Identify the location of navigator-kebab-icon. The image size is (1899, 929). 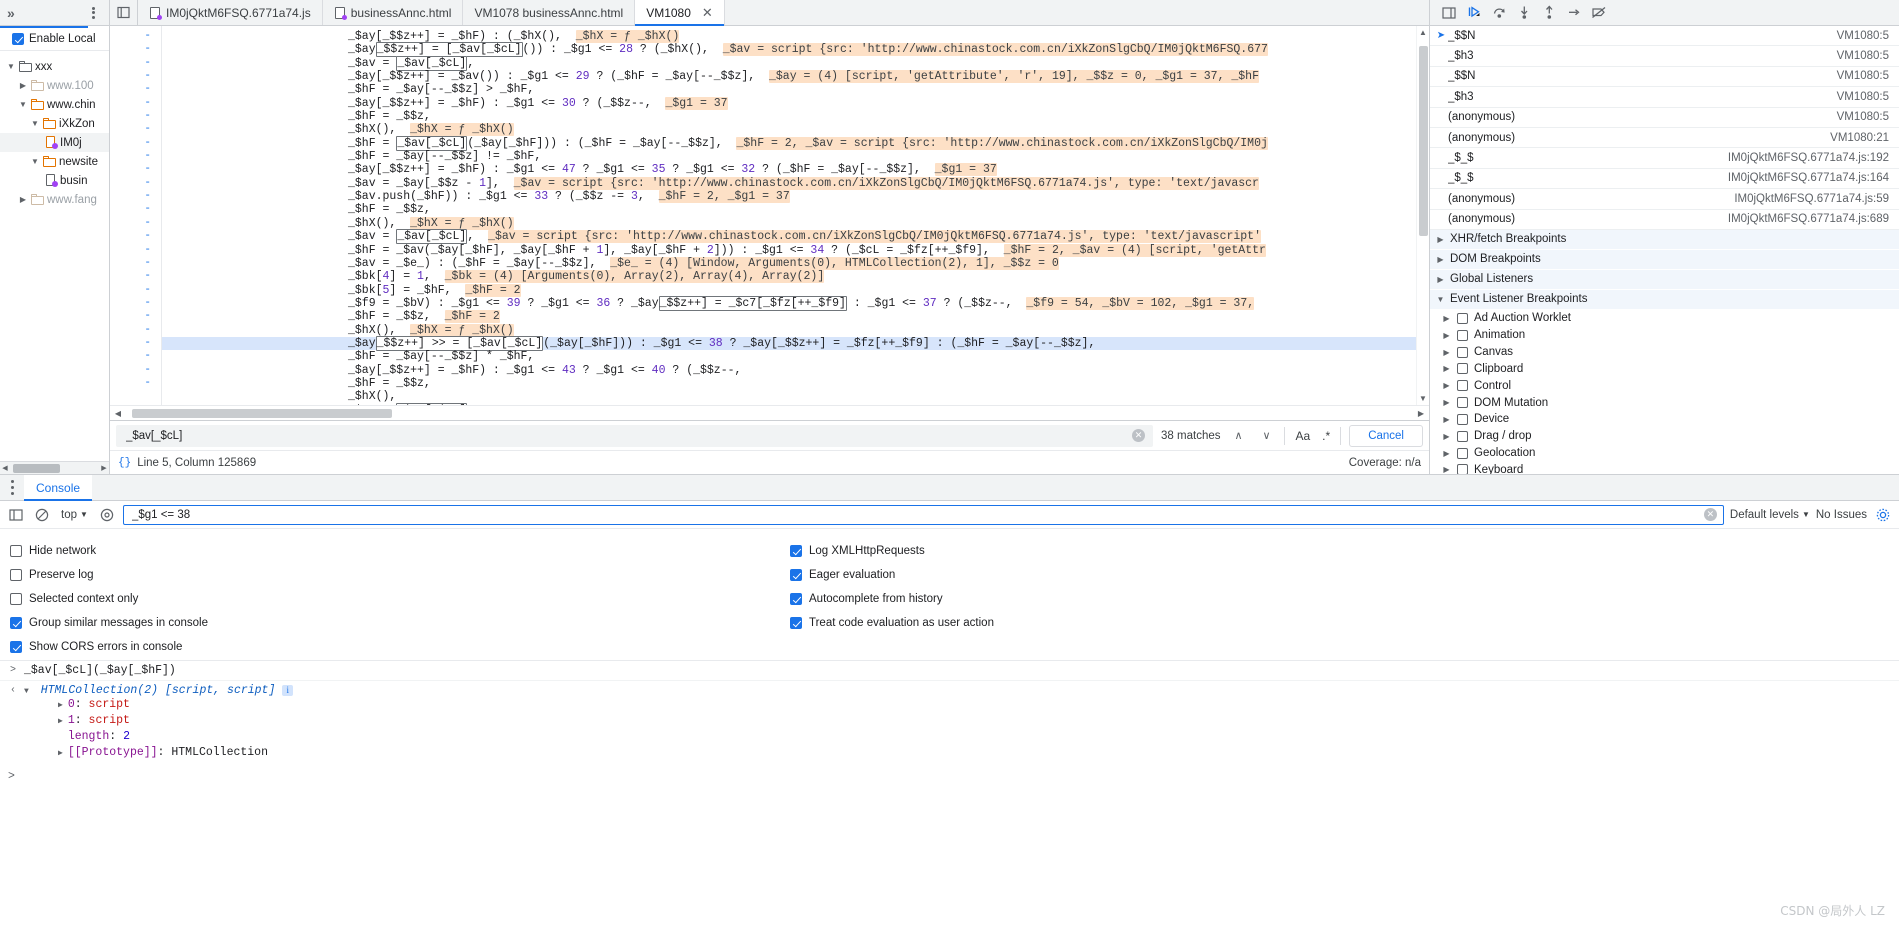
(93, 12).